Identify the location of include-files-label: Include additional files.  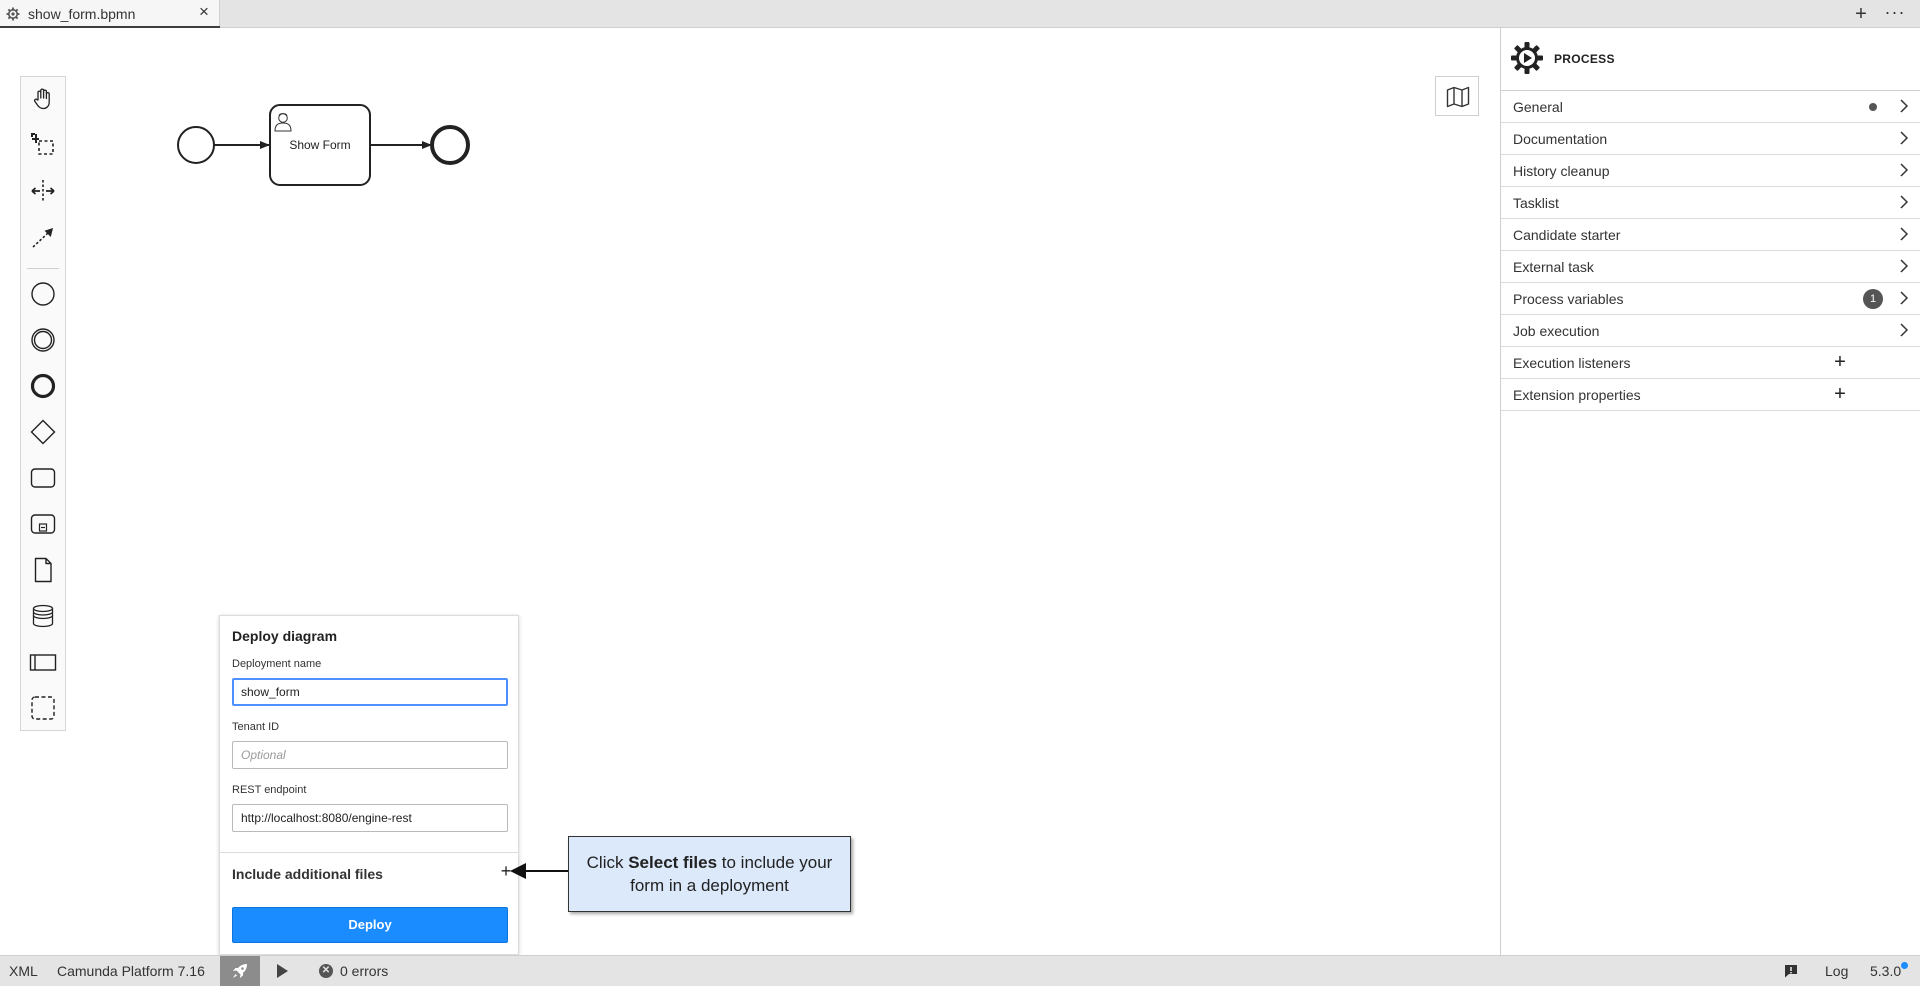
(307, 874).